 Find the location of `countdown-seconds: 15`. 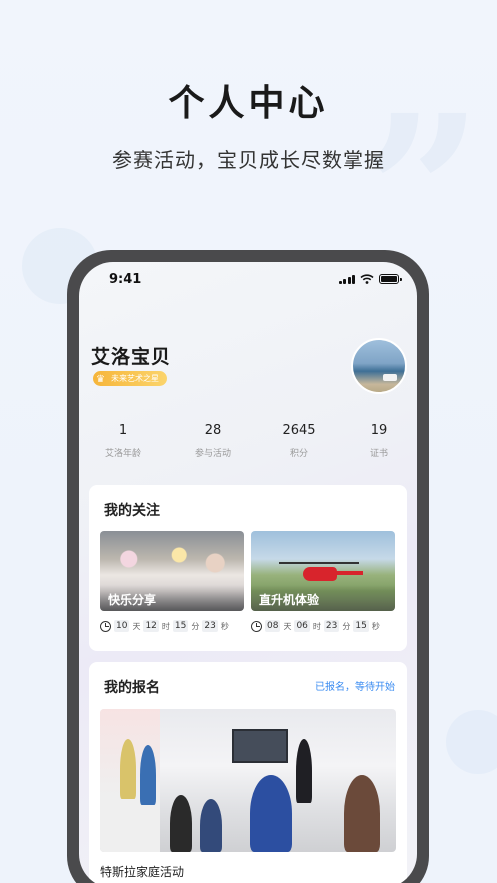

countdown-seconds: 15 is located at coordinates (361, 626).